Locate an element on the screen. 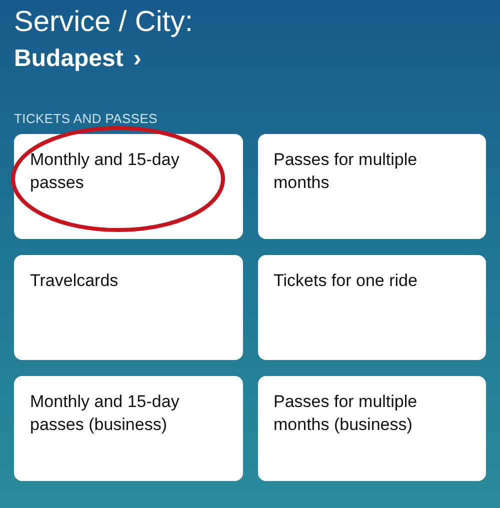 The image size is (500, 508). card-label: Monthly and 15-day passes (business) is located at coordinates (105, 413).